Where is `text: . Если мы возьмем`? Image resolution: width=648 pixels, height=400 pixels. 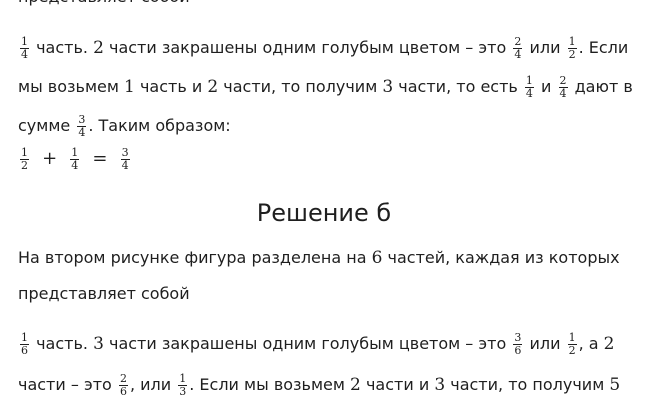
text: . Если мы возьмем is located at coordinates (267, 384).